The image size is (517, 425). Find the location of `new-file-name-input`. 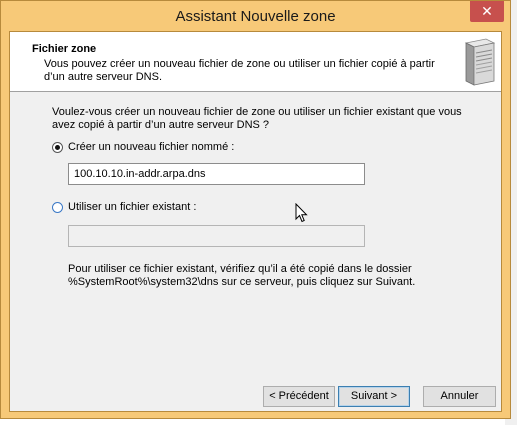

new-file-name-input is located at coordinates (216, 174).